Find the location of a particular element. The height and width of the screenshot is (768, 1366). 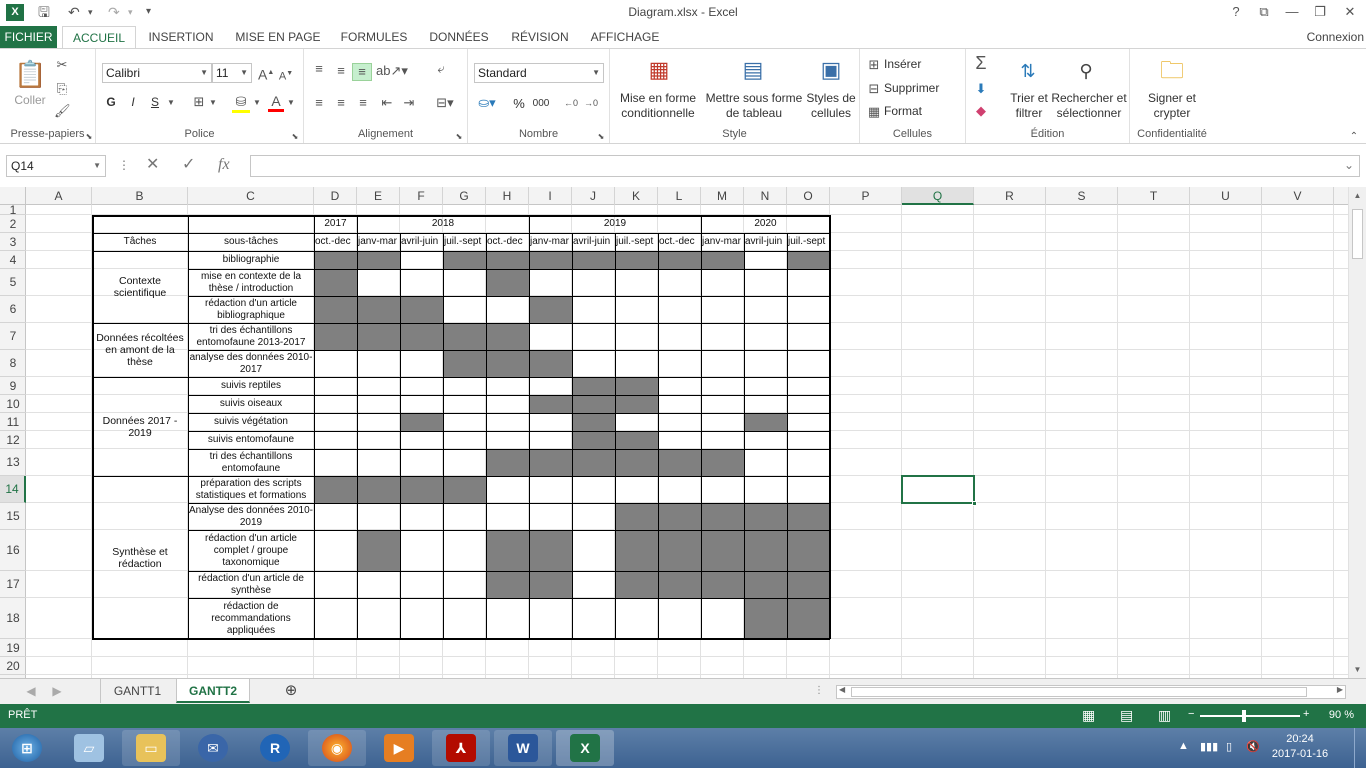

row-header-9: 9 is located at coordinates (13, 386).